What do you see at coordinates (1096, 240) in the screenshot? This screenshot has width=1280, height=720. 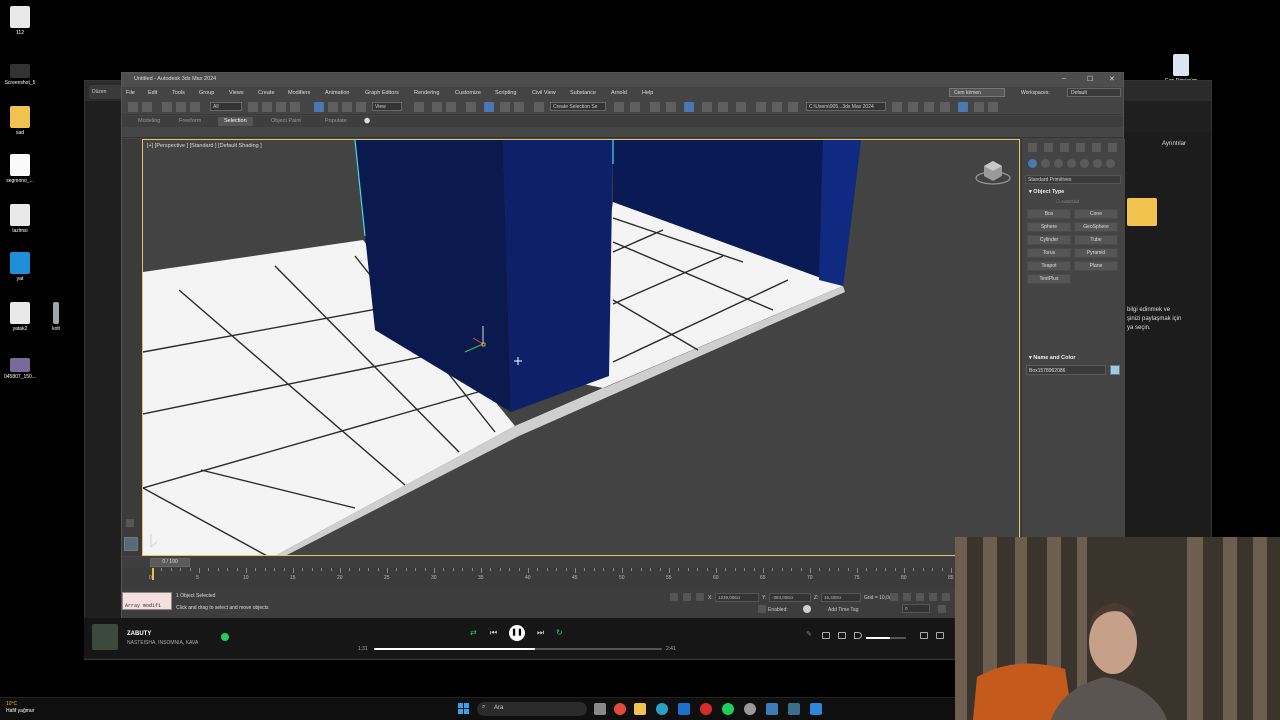 I see `tube-button: Tube` at bounding box center [1096, 240].